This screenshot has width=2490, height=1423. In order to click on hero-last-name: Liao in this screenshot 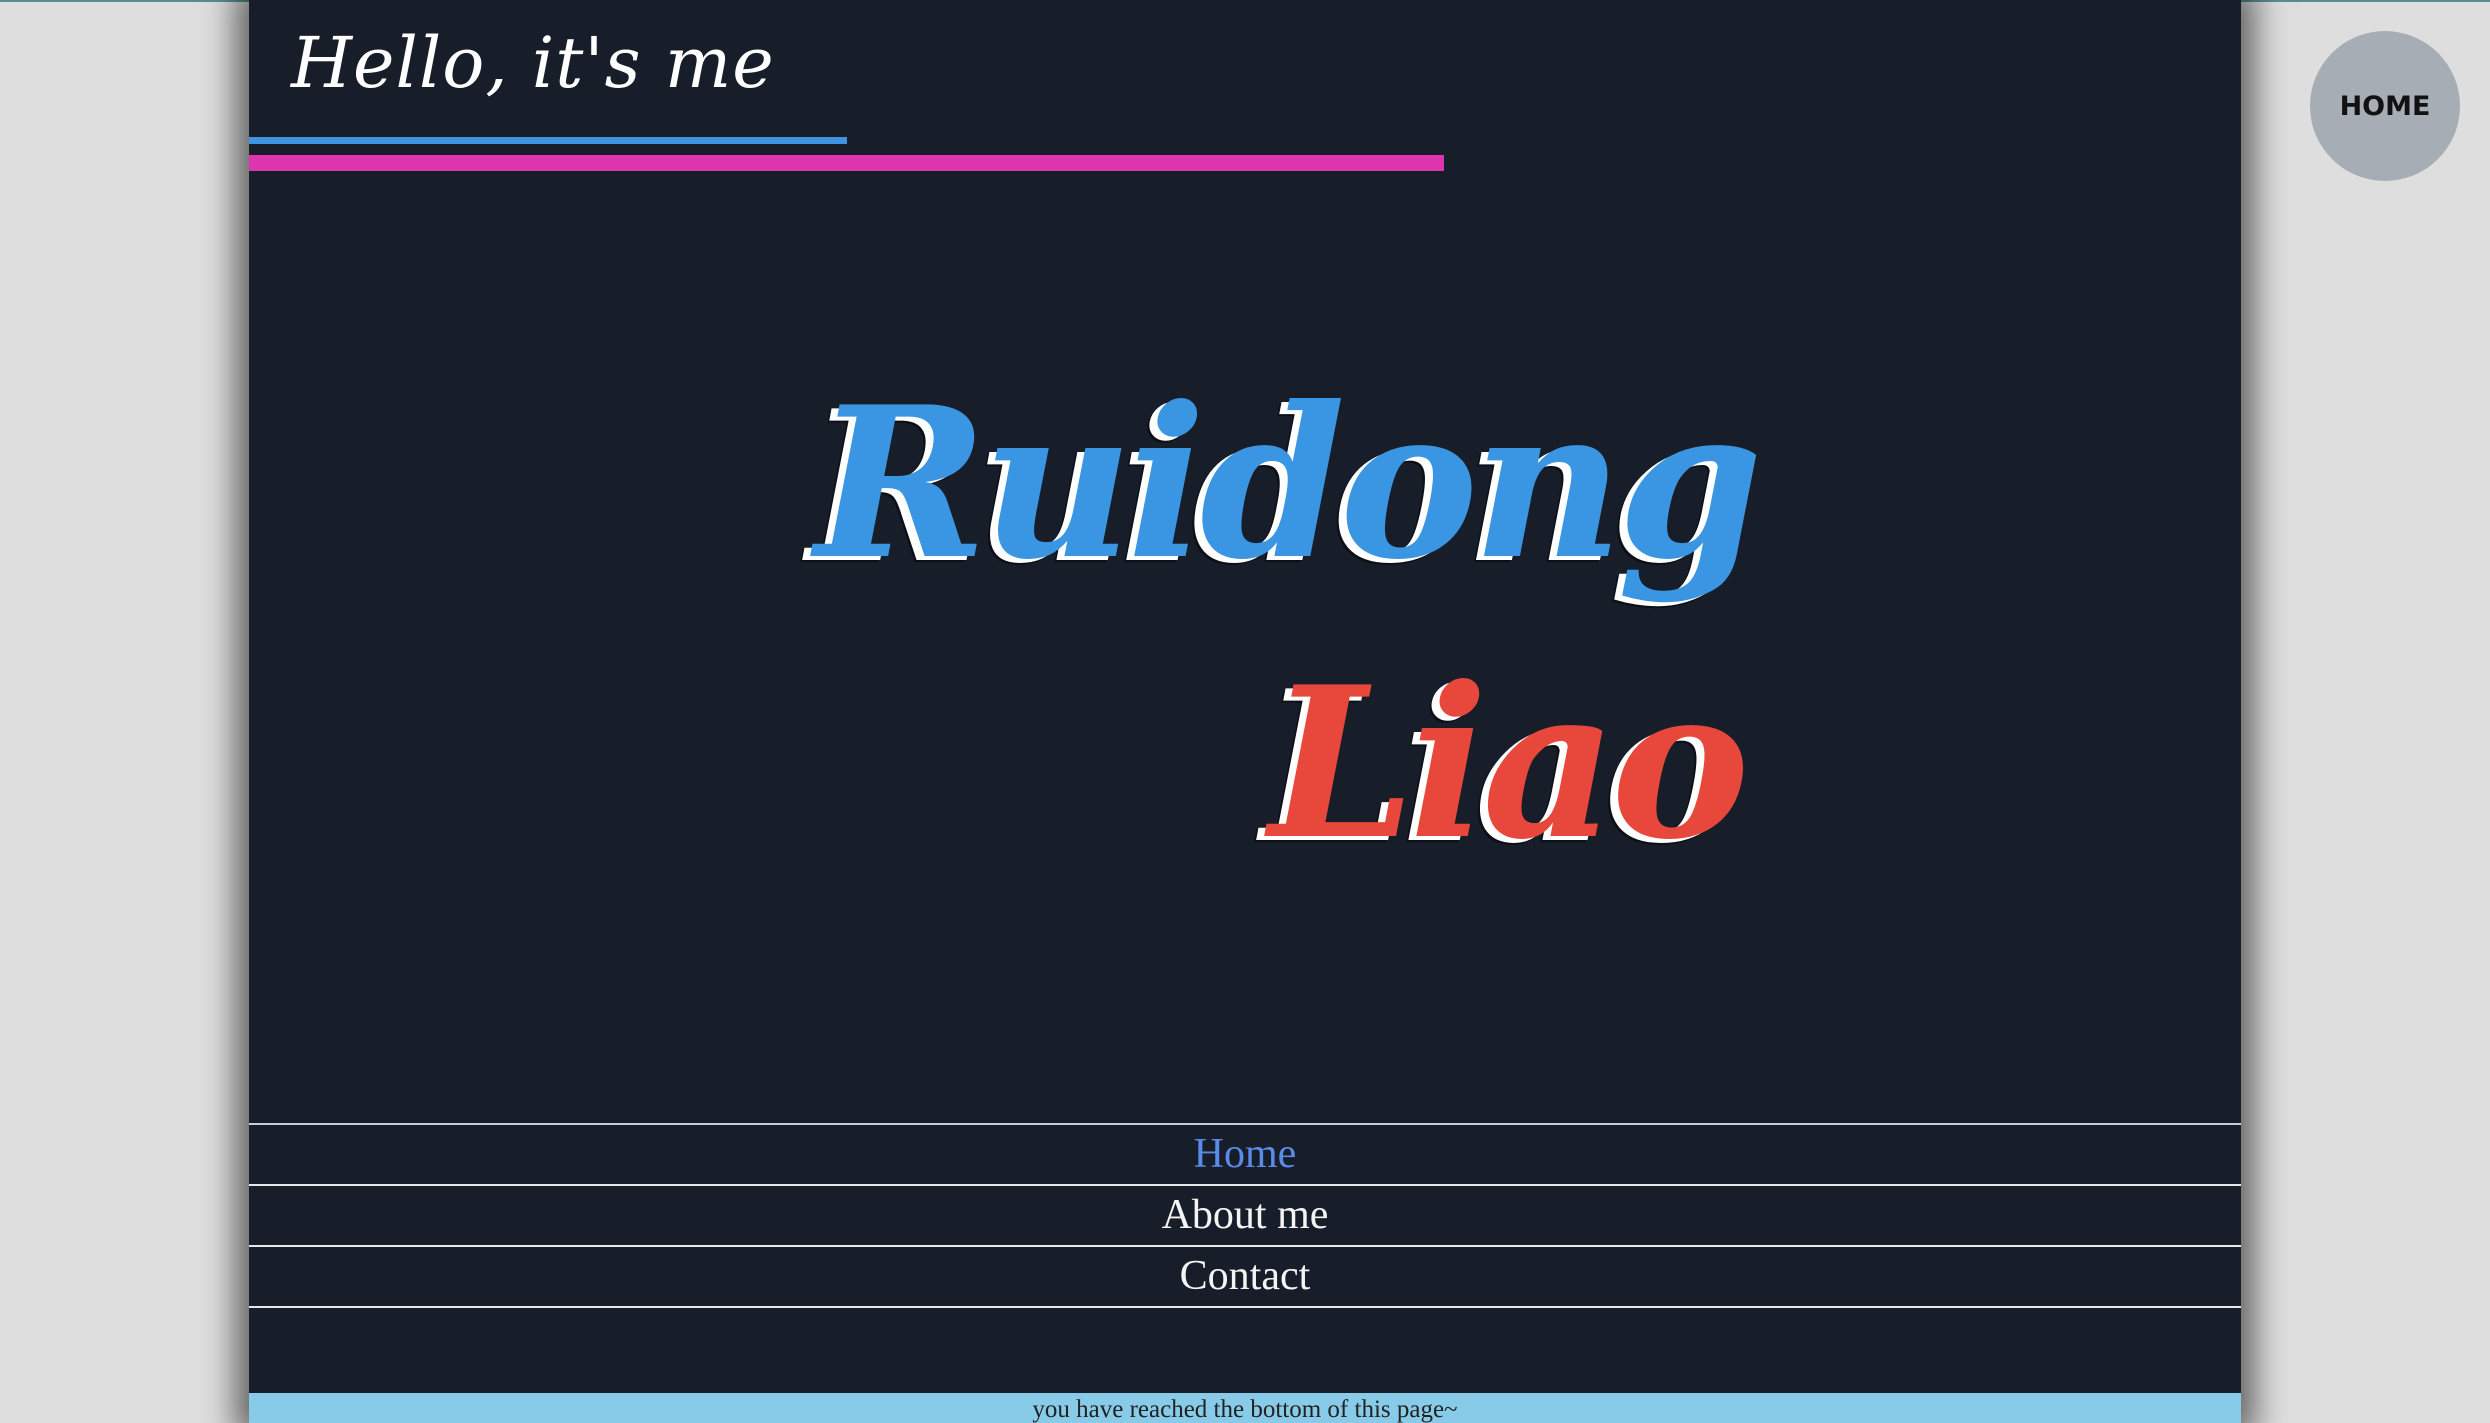, I will do `click(1509, 764)`.